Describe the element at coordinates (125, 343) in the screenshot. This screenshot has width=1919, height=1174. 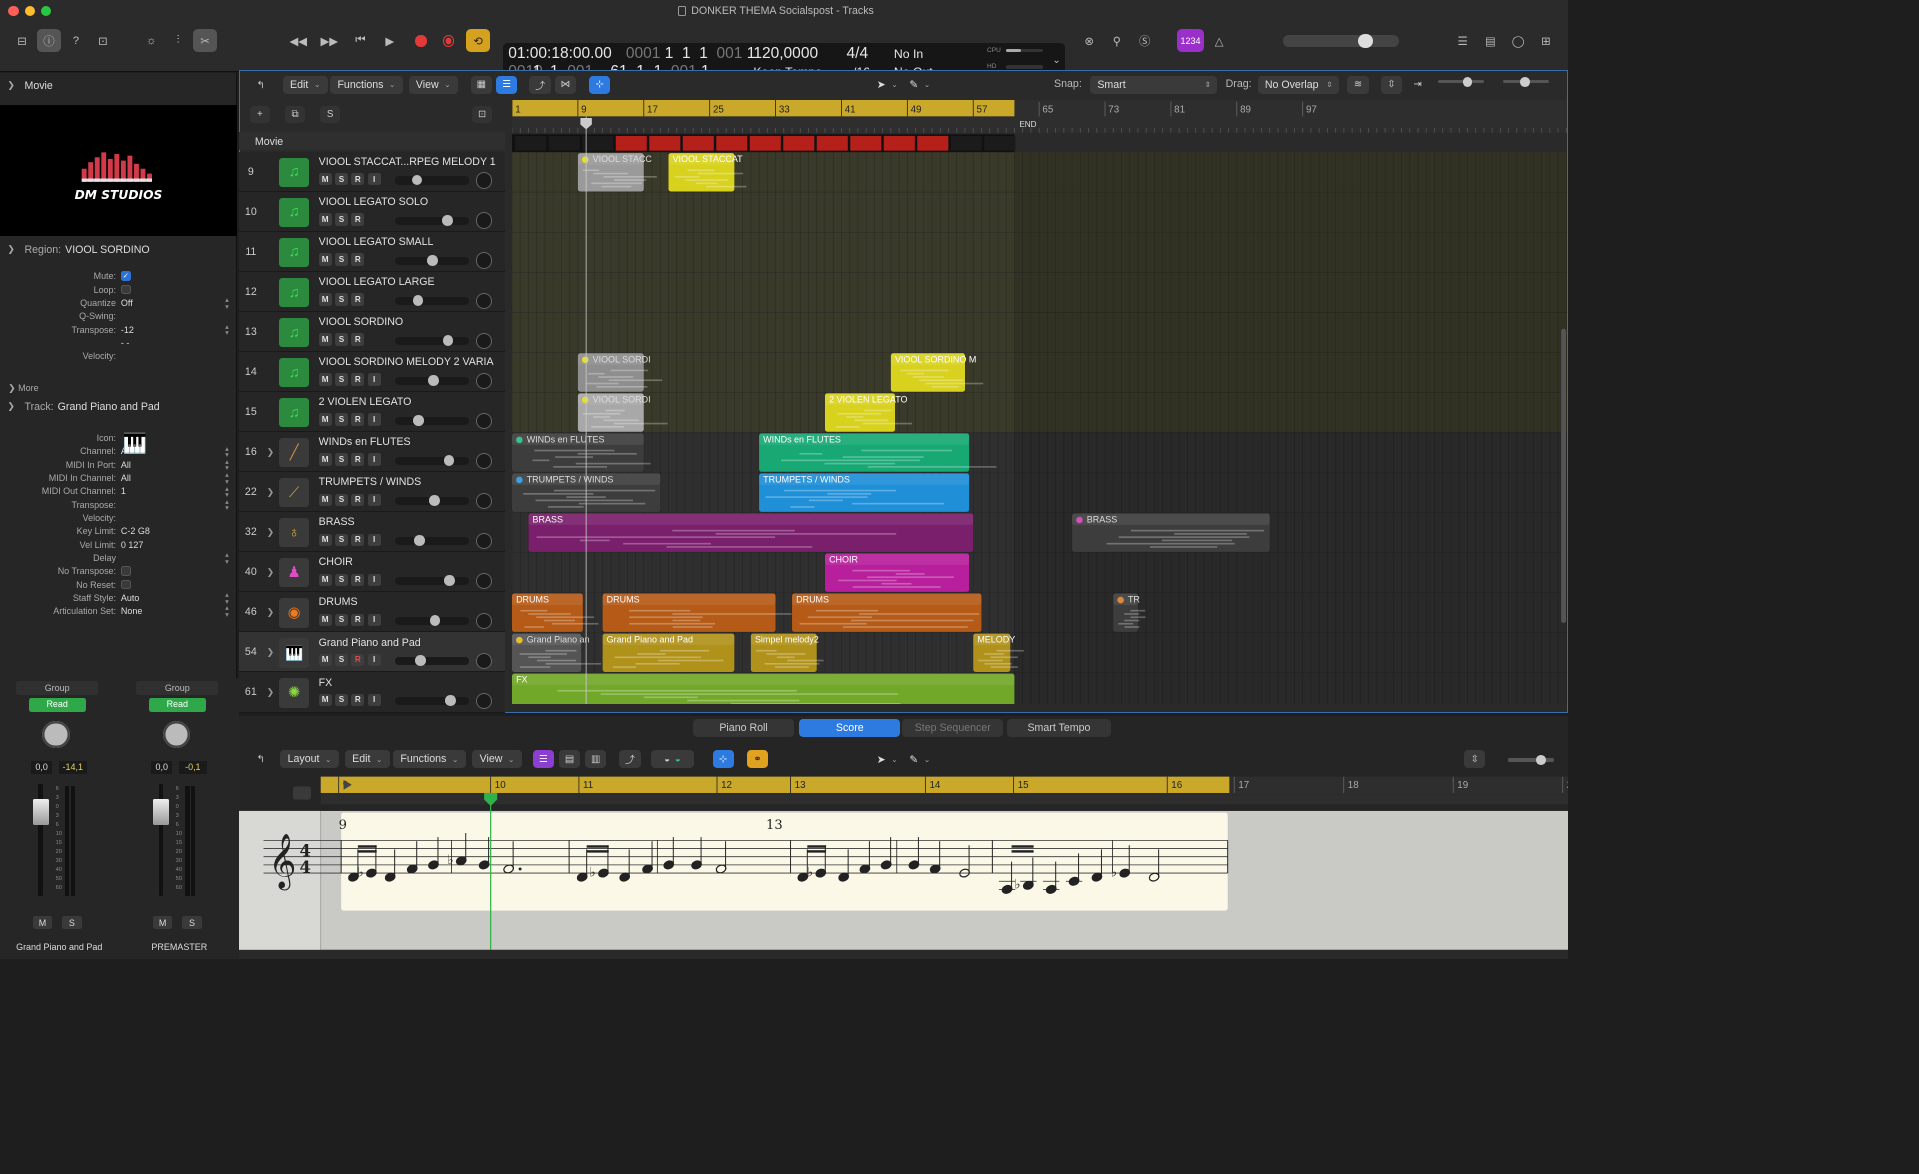
I see `property-value: - -` at that location.